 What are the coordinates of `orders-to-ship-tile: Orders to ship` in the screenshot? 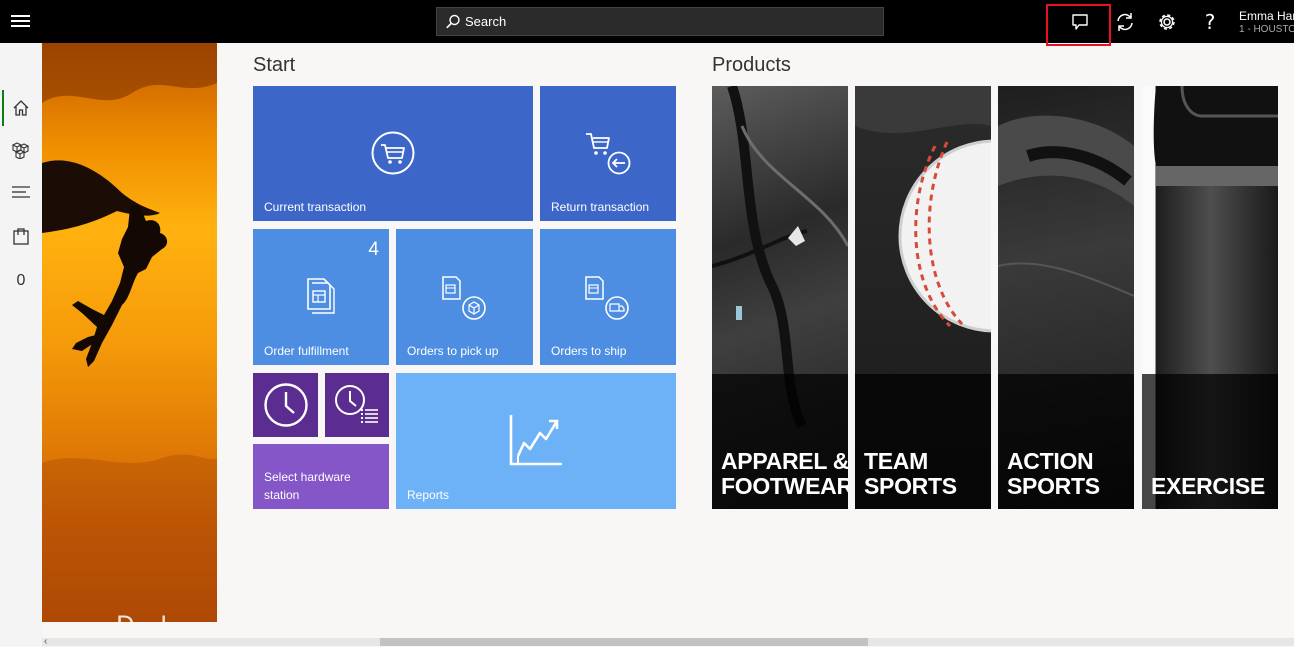 It's located at (608, 297).